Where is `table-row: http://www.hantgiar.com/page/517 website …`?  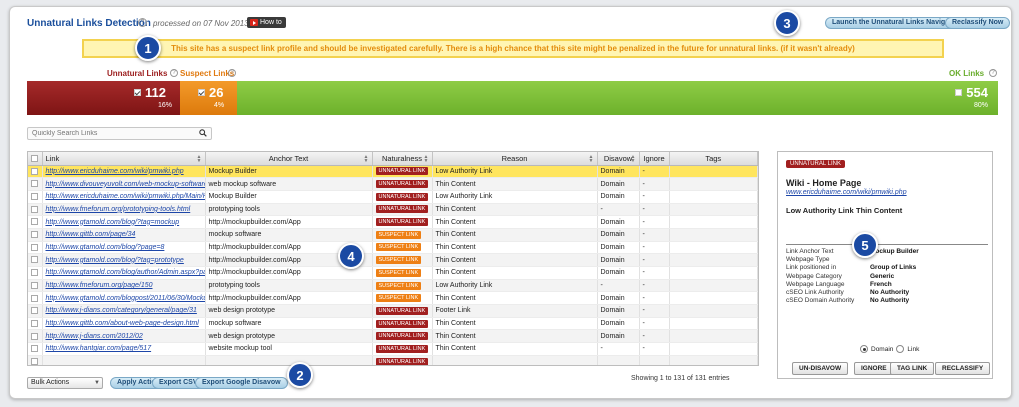
table-row: http://www.hantgiar.com/page/517 website … is located at coordinates (393, 349).